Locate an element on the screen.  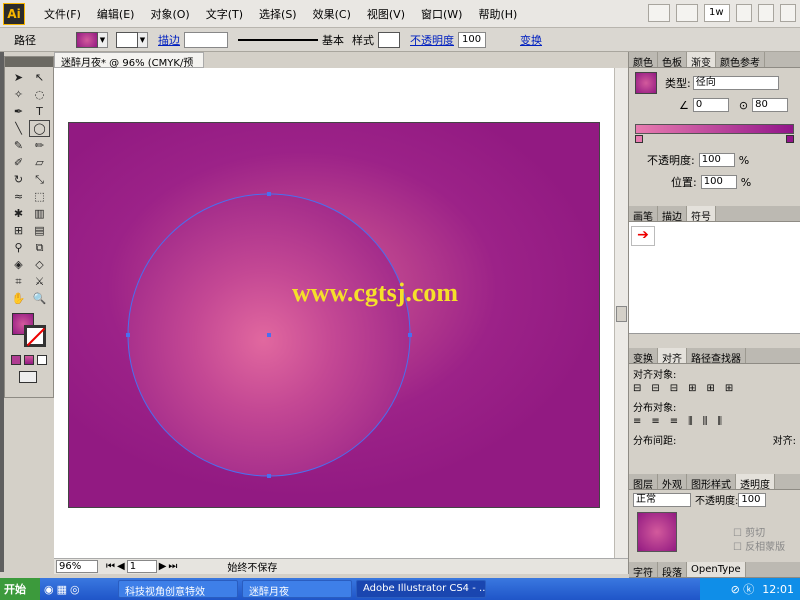
fill-dropdown-icon: ▼ is located at coordinates (103, 39).